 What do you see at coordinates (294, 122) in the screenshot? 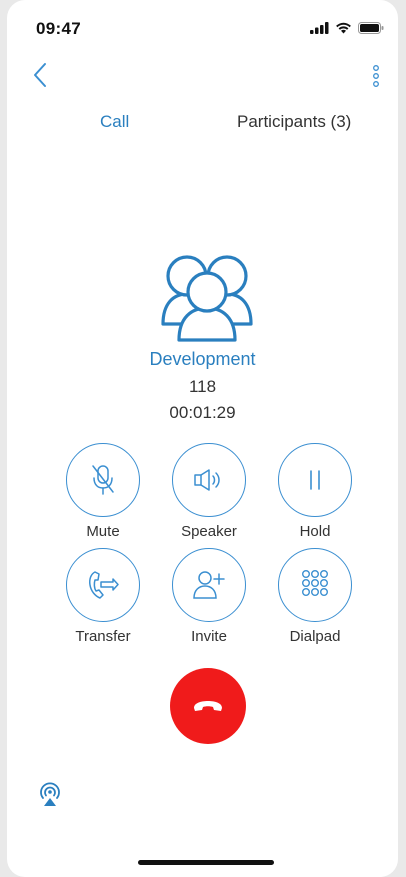
I see `tab-participants: Participants (3)` at bounding box center [294, 122].